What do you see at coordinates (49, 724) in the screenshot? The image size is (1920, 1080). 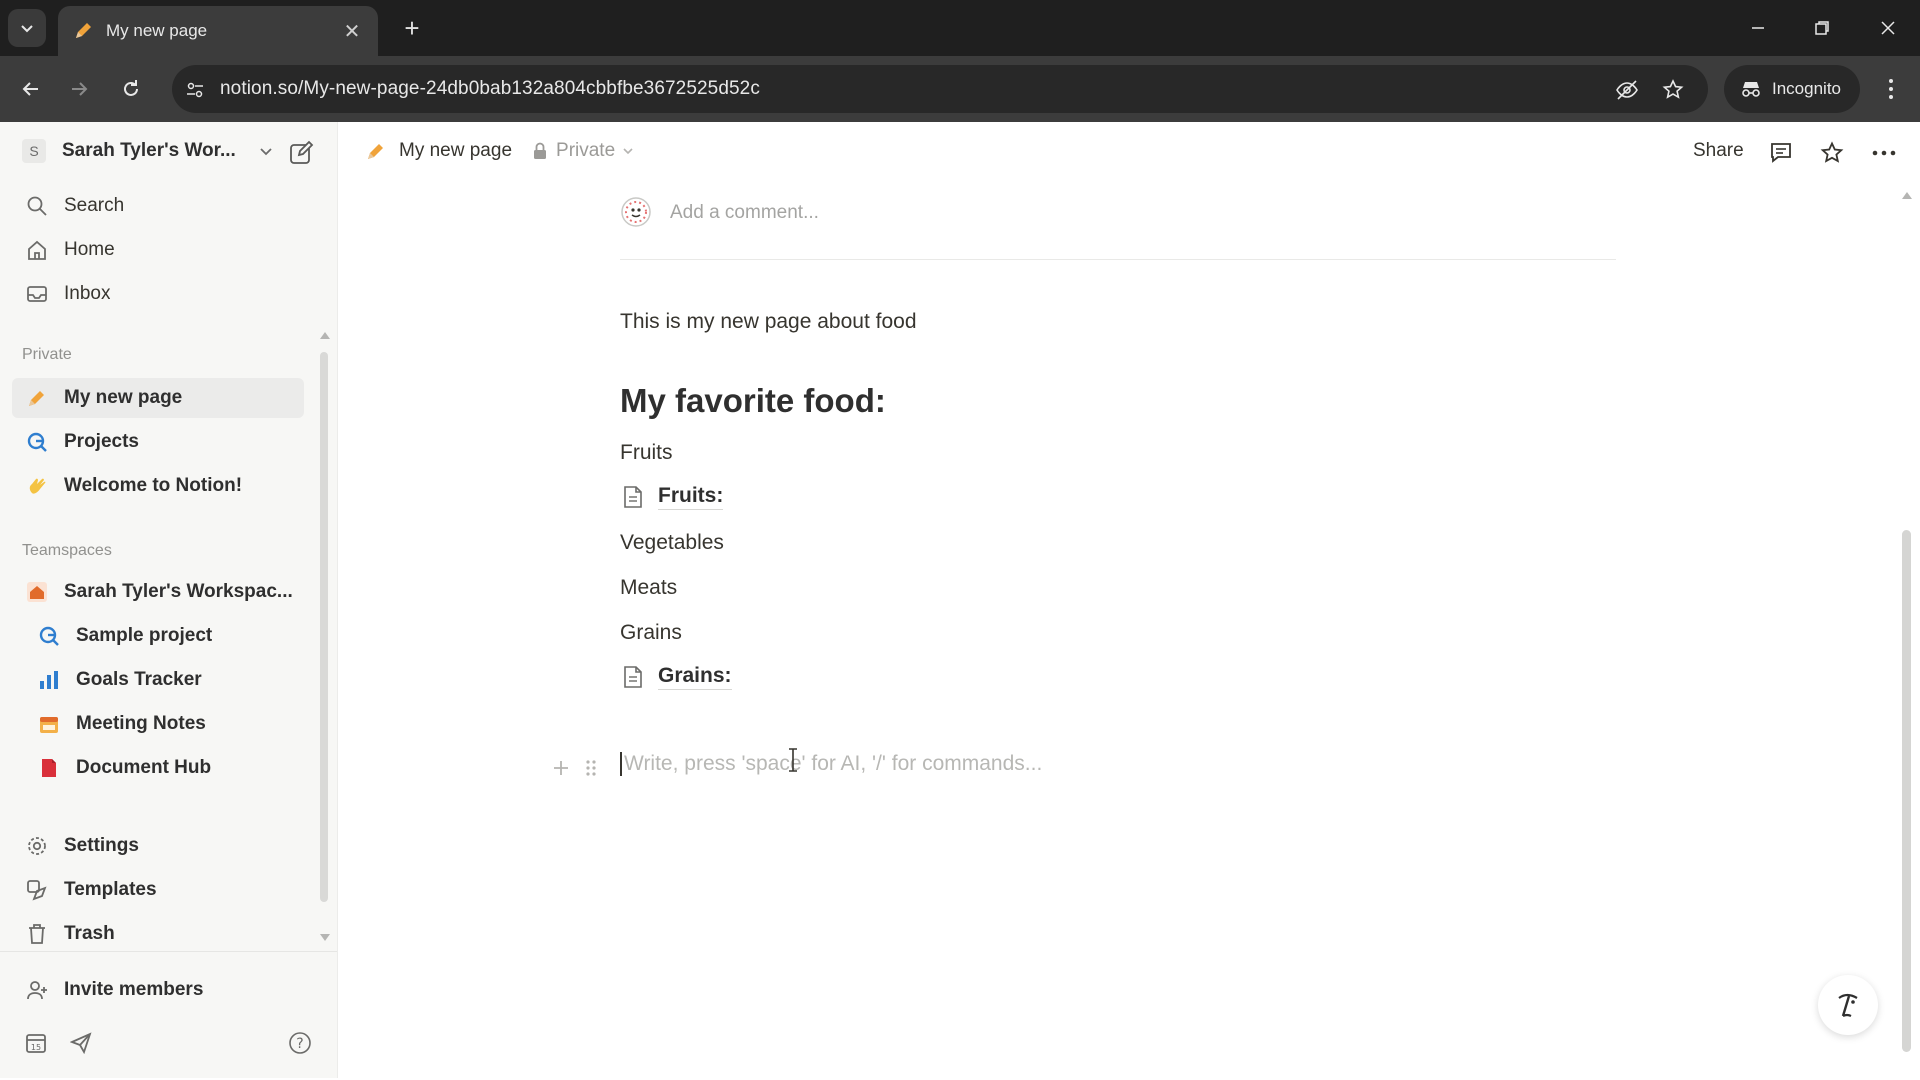 I see `calendar-icon` at bounding box center [49, 724].